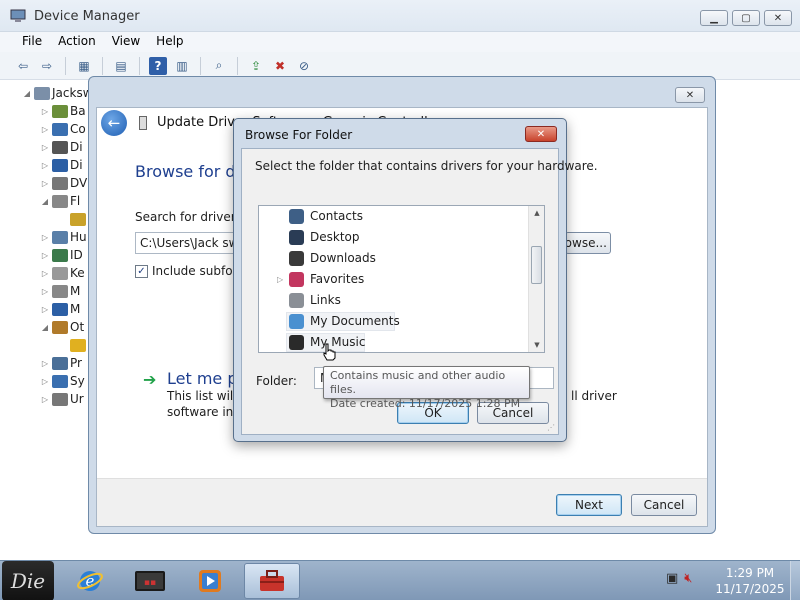  What do you see at coordinates (62, 273) in the screenshot?
I see `device-tree-item: ▷ Ke` at bounding box center [62, 273].